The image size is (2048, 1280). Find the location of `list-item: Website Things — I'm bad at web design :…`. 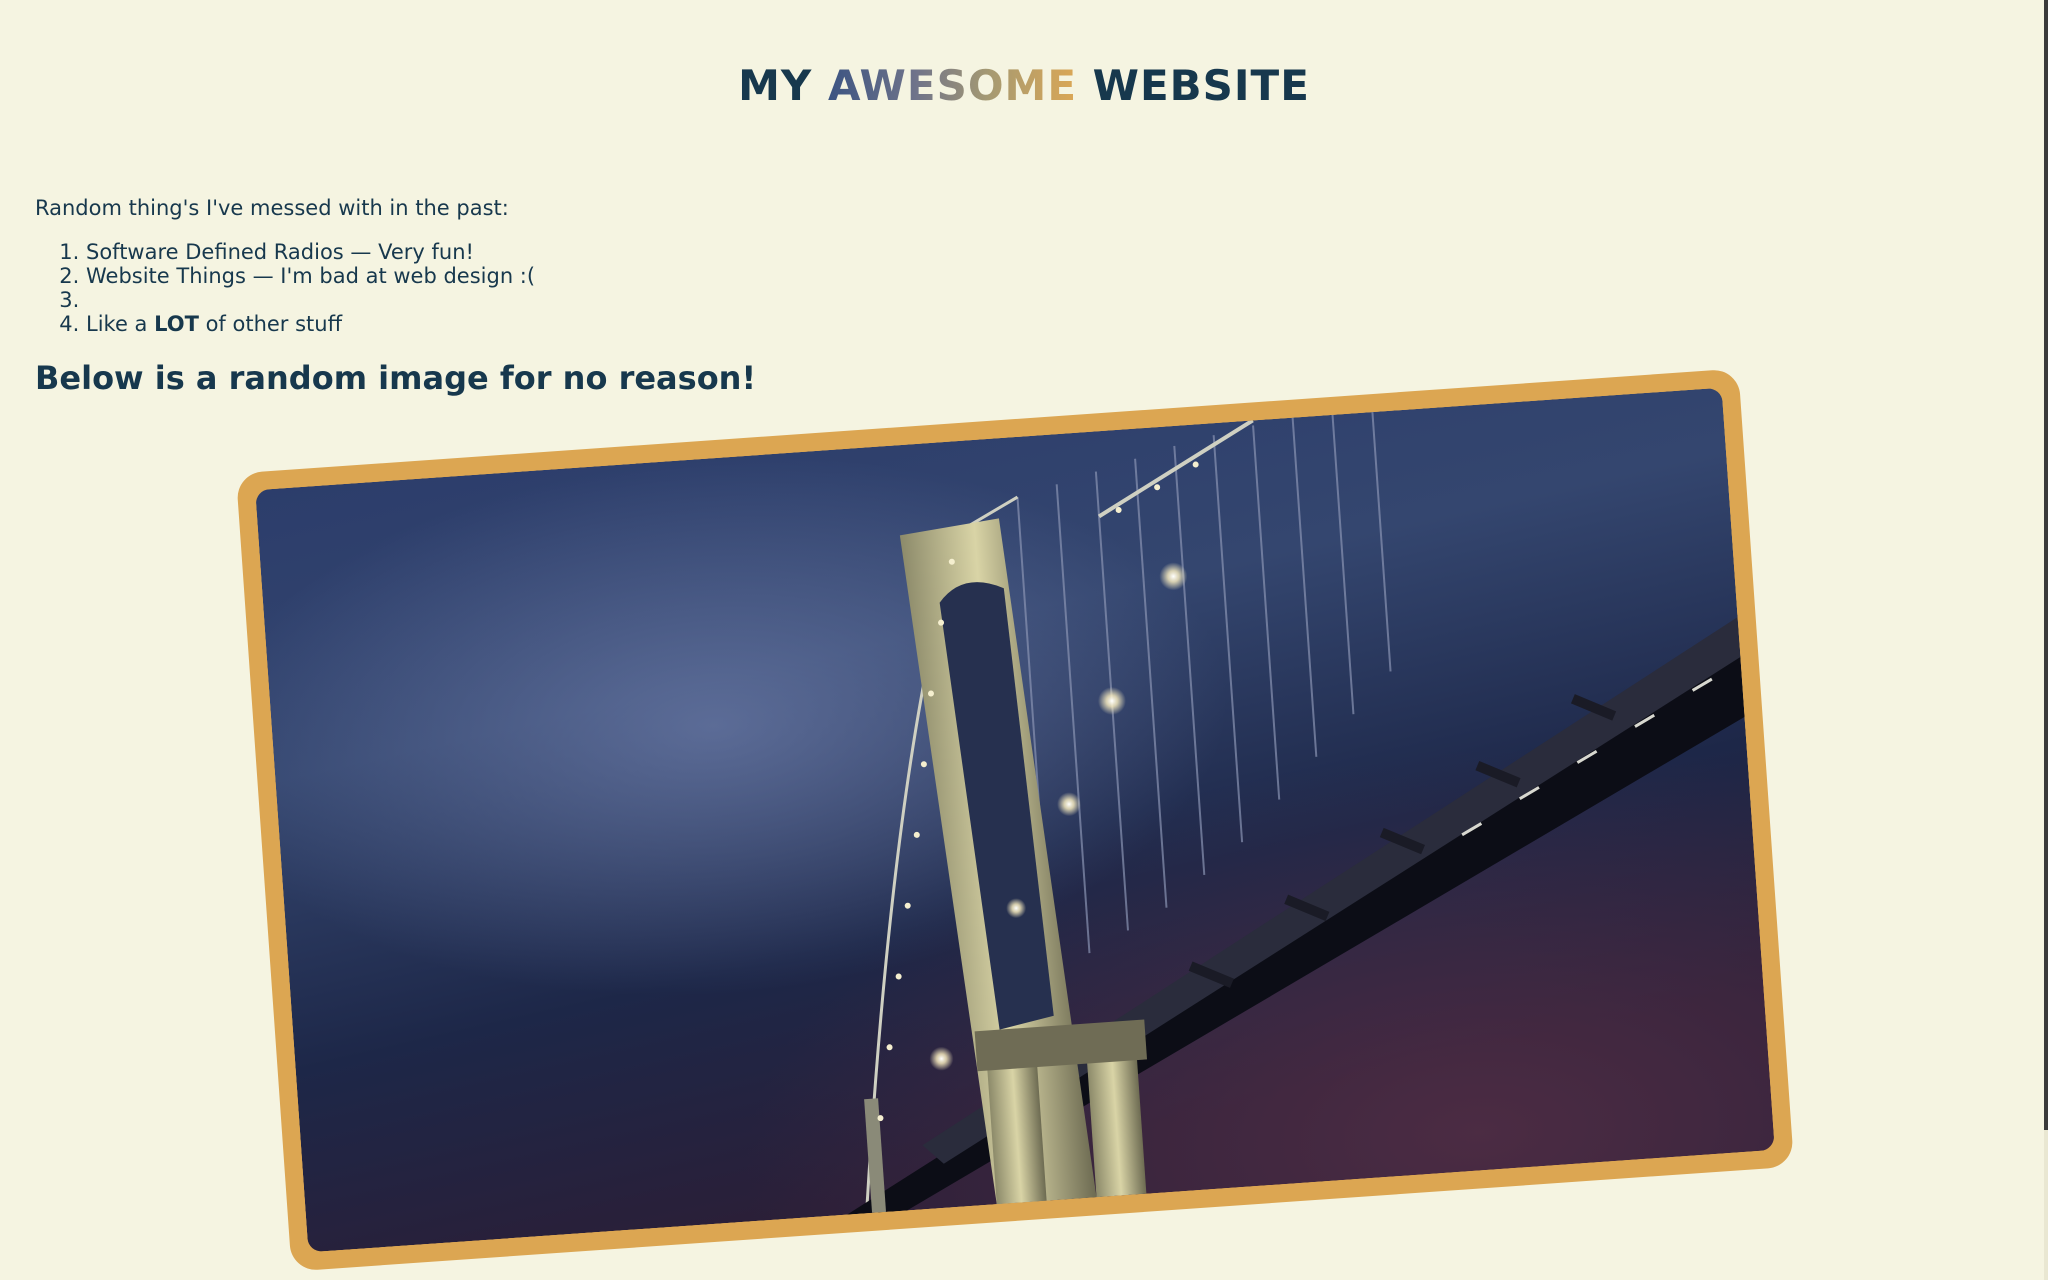

list-item: Website Things — I'm bad at web design :… is located at coordinates (310, 276).